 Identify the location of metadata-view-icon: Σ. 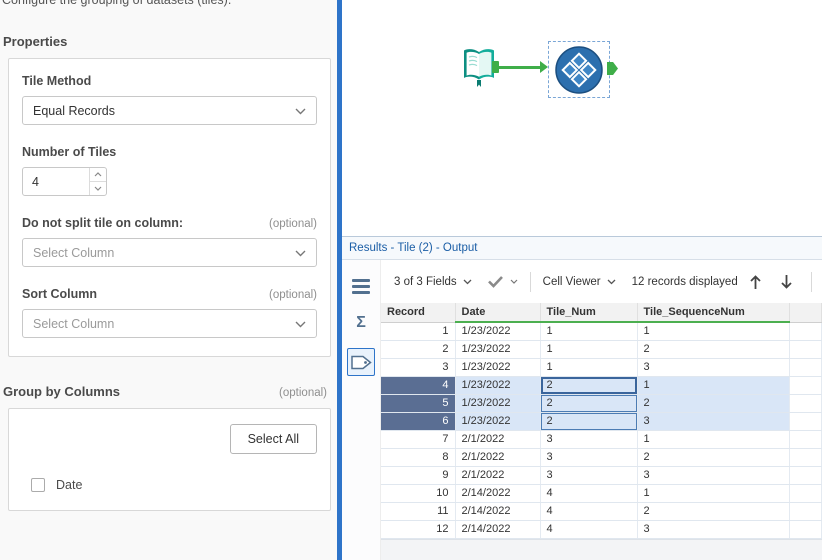
(361, 323).